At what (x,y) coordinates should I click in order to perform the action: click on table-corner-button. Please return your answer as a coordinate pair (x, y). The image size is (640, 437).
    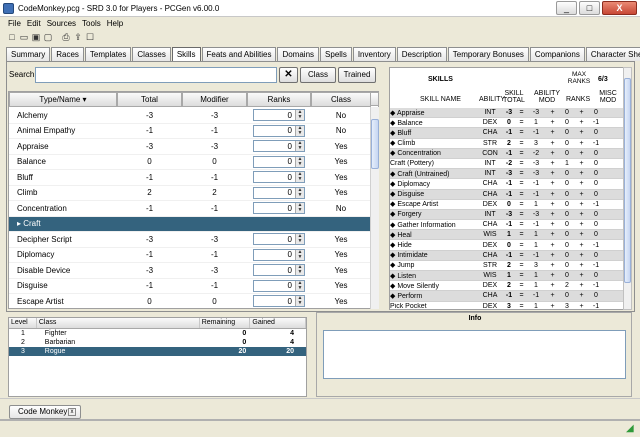
    Looking at the image, I should click on (374, 99).